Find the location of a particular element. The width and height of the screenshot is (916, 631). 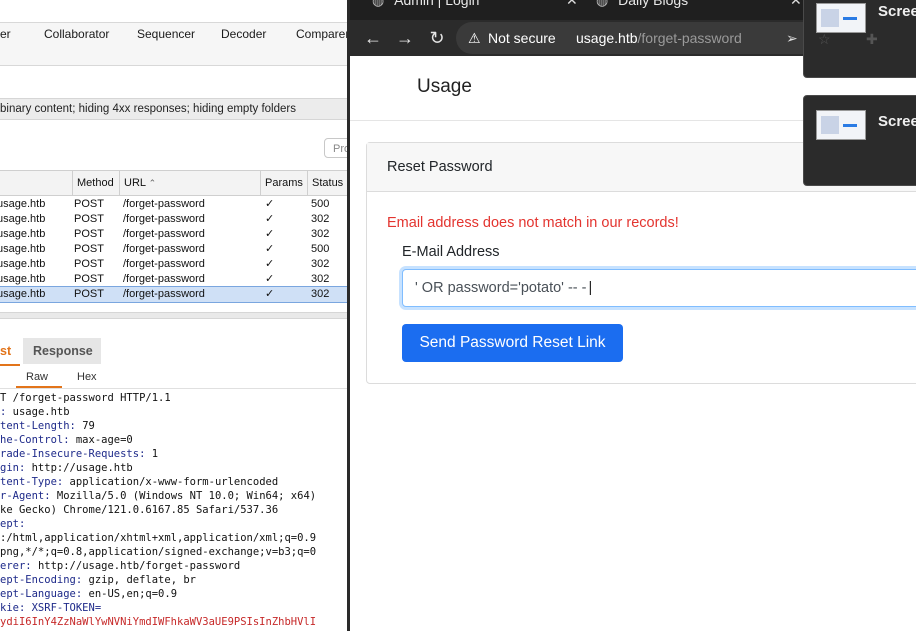

site-brand: Usage is located at coordinates (444, 87).